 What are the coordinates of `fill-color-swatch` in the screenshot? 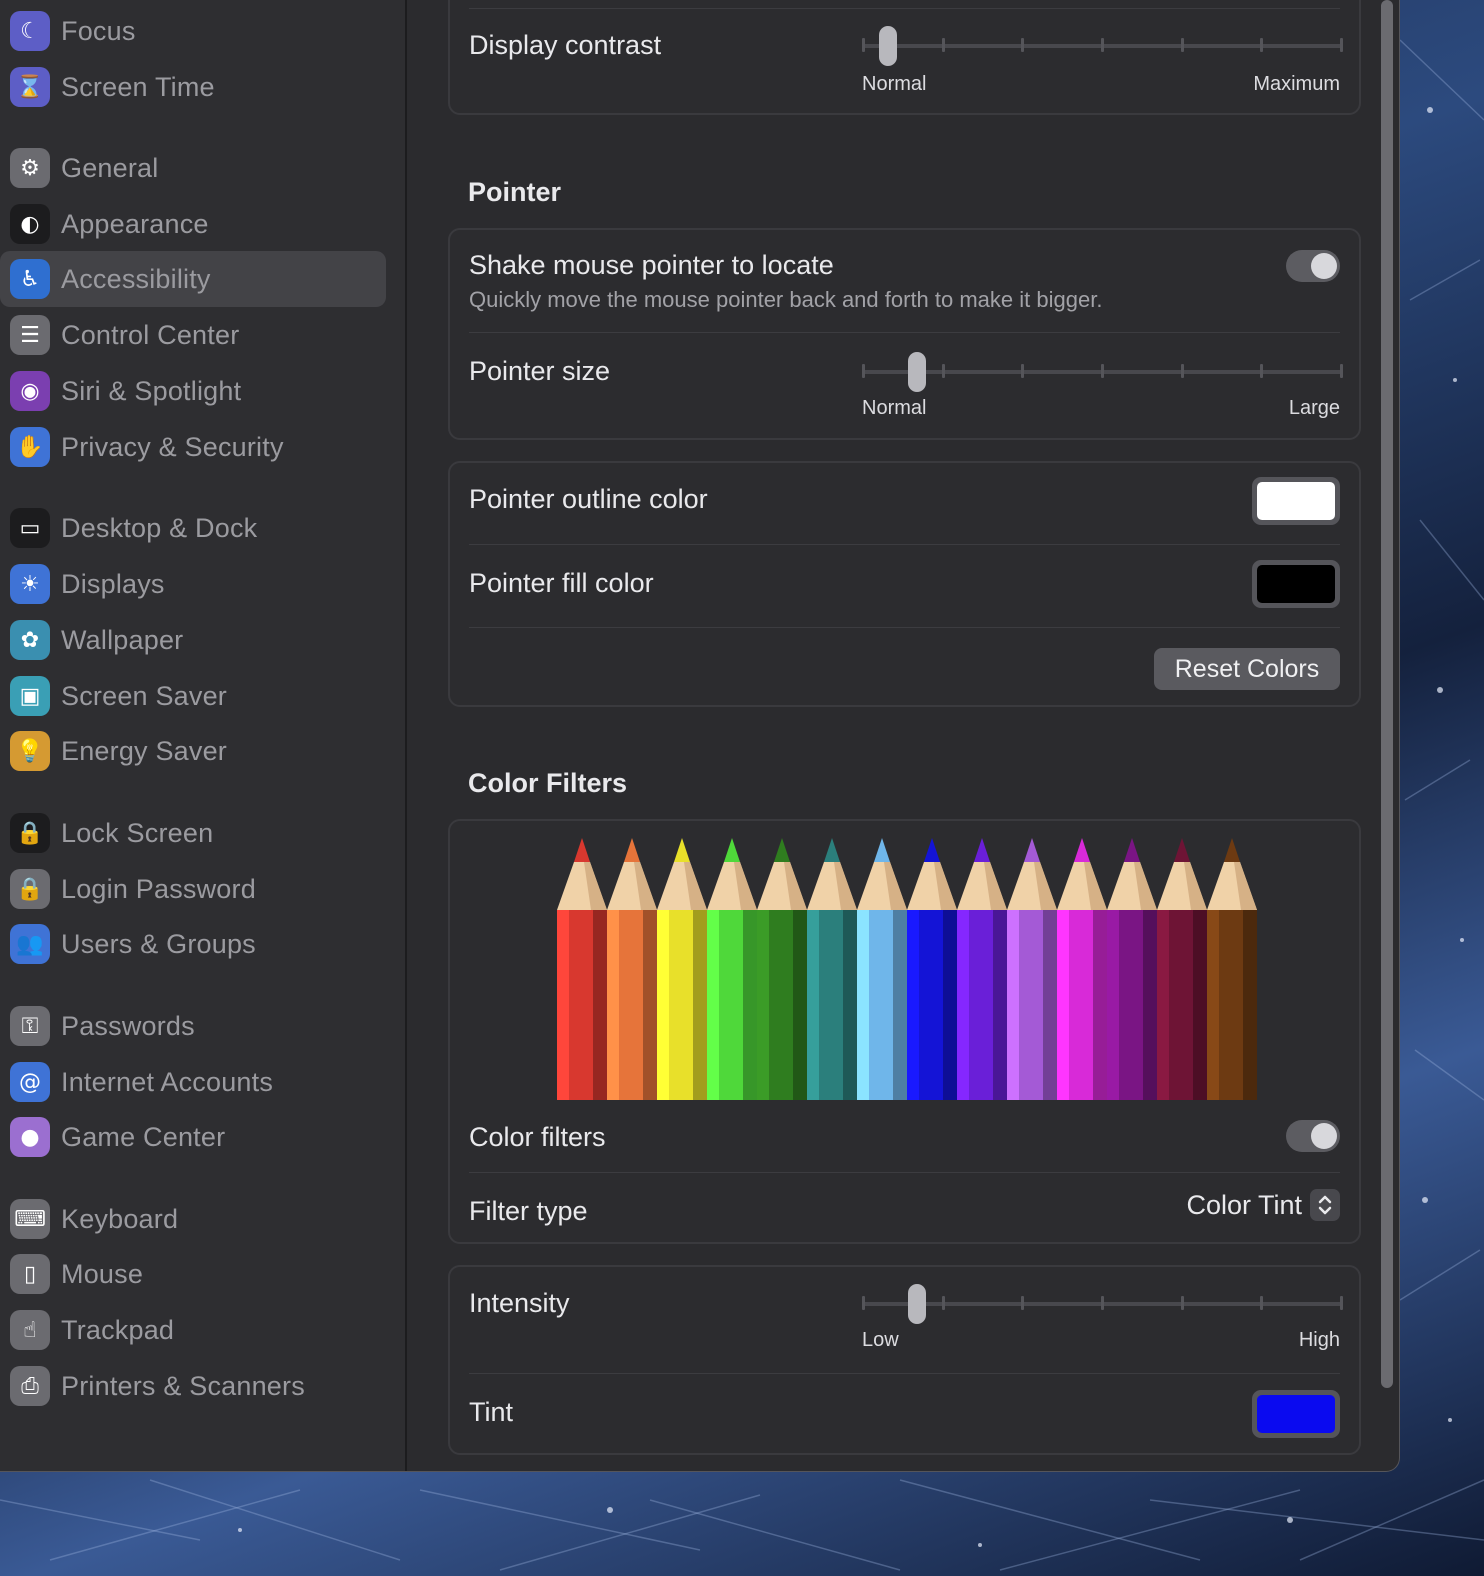 It's located at (1296, 584).